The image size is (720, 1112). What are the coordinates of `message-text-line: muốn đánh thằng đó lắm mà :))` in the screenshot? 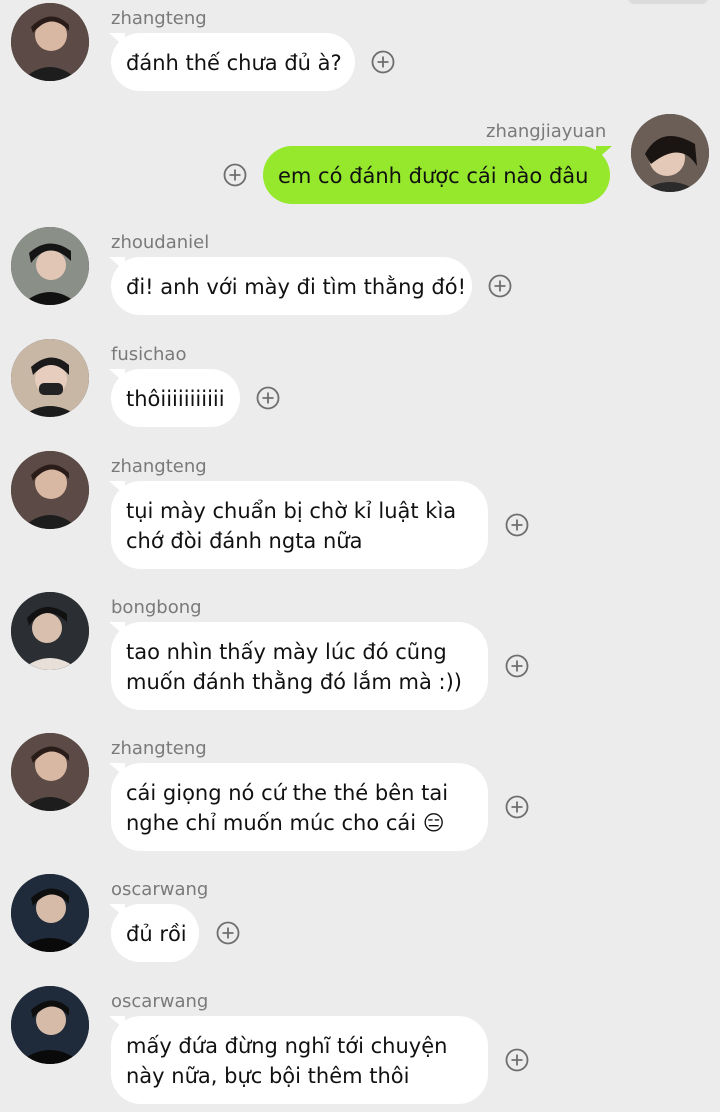 It's located at (294, 682).